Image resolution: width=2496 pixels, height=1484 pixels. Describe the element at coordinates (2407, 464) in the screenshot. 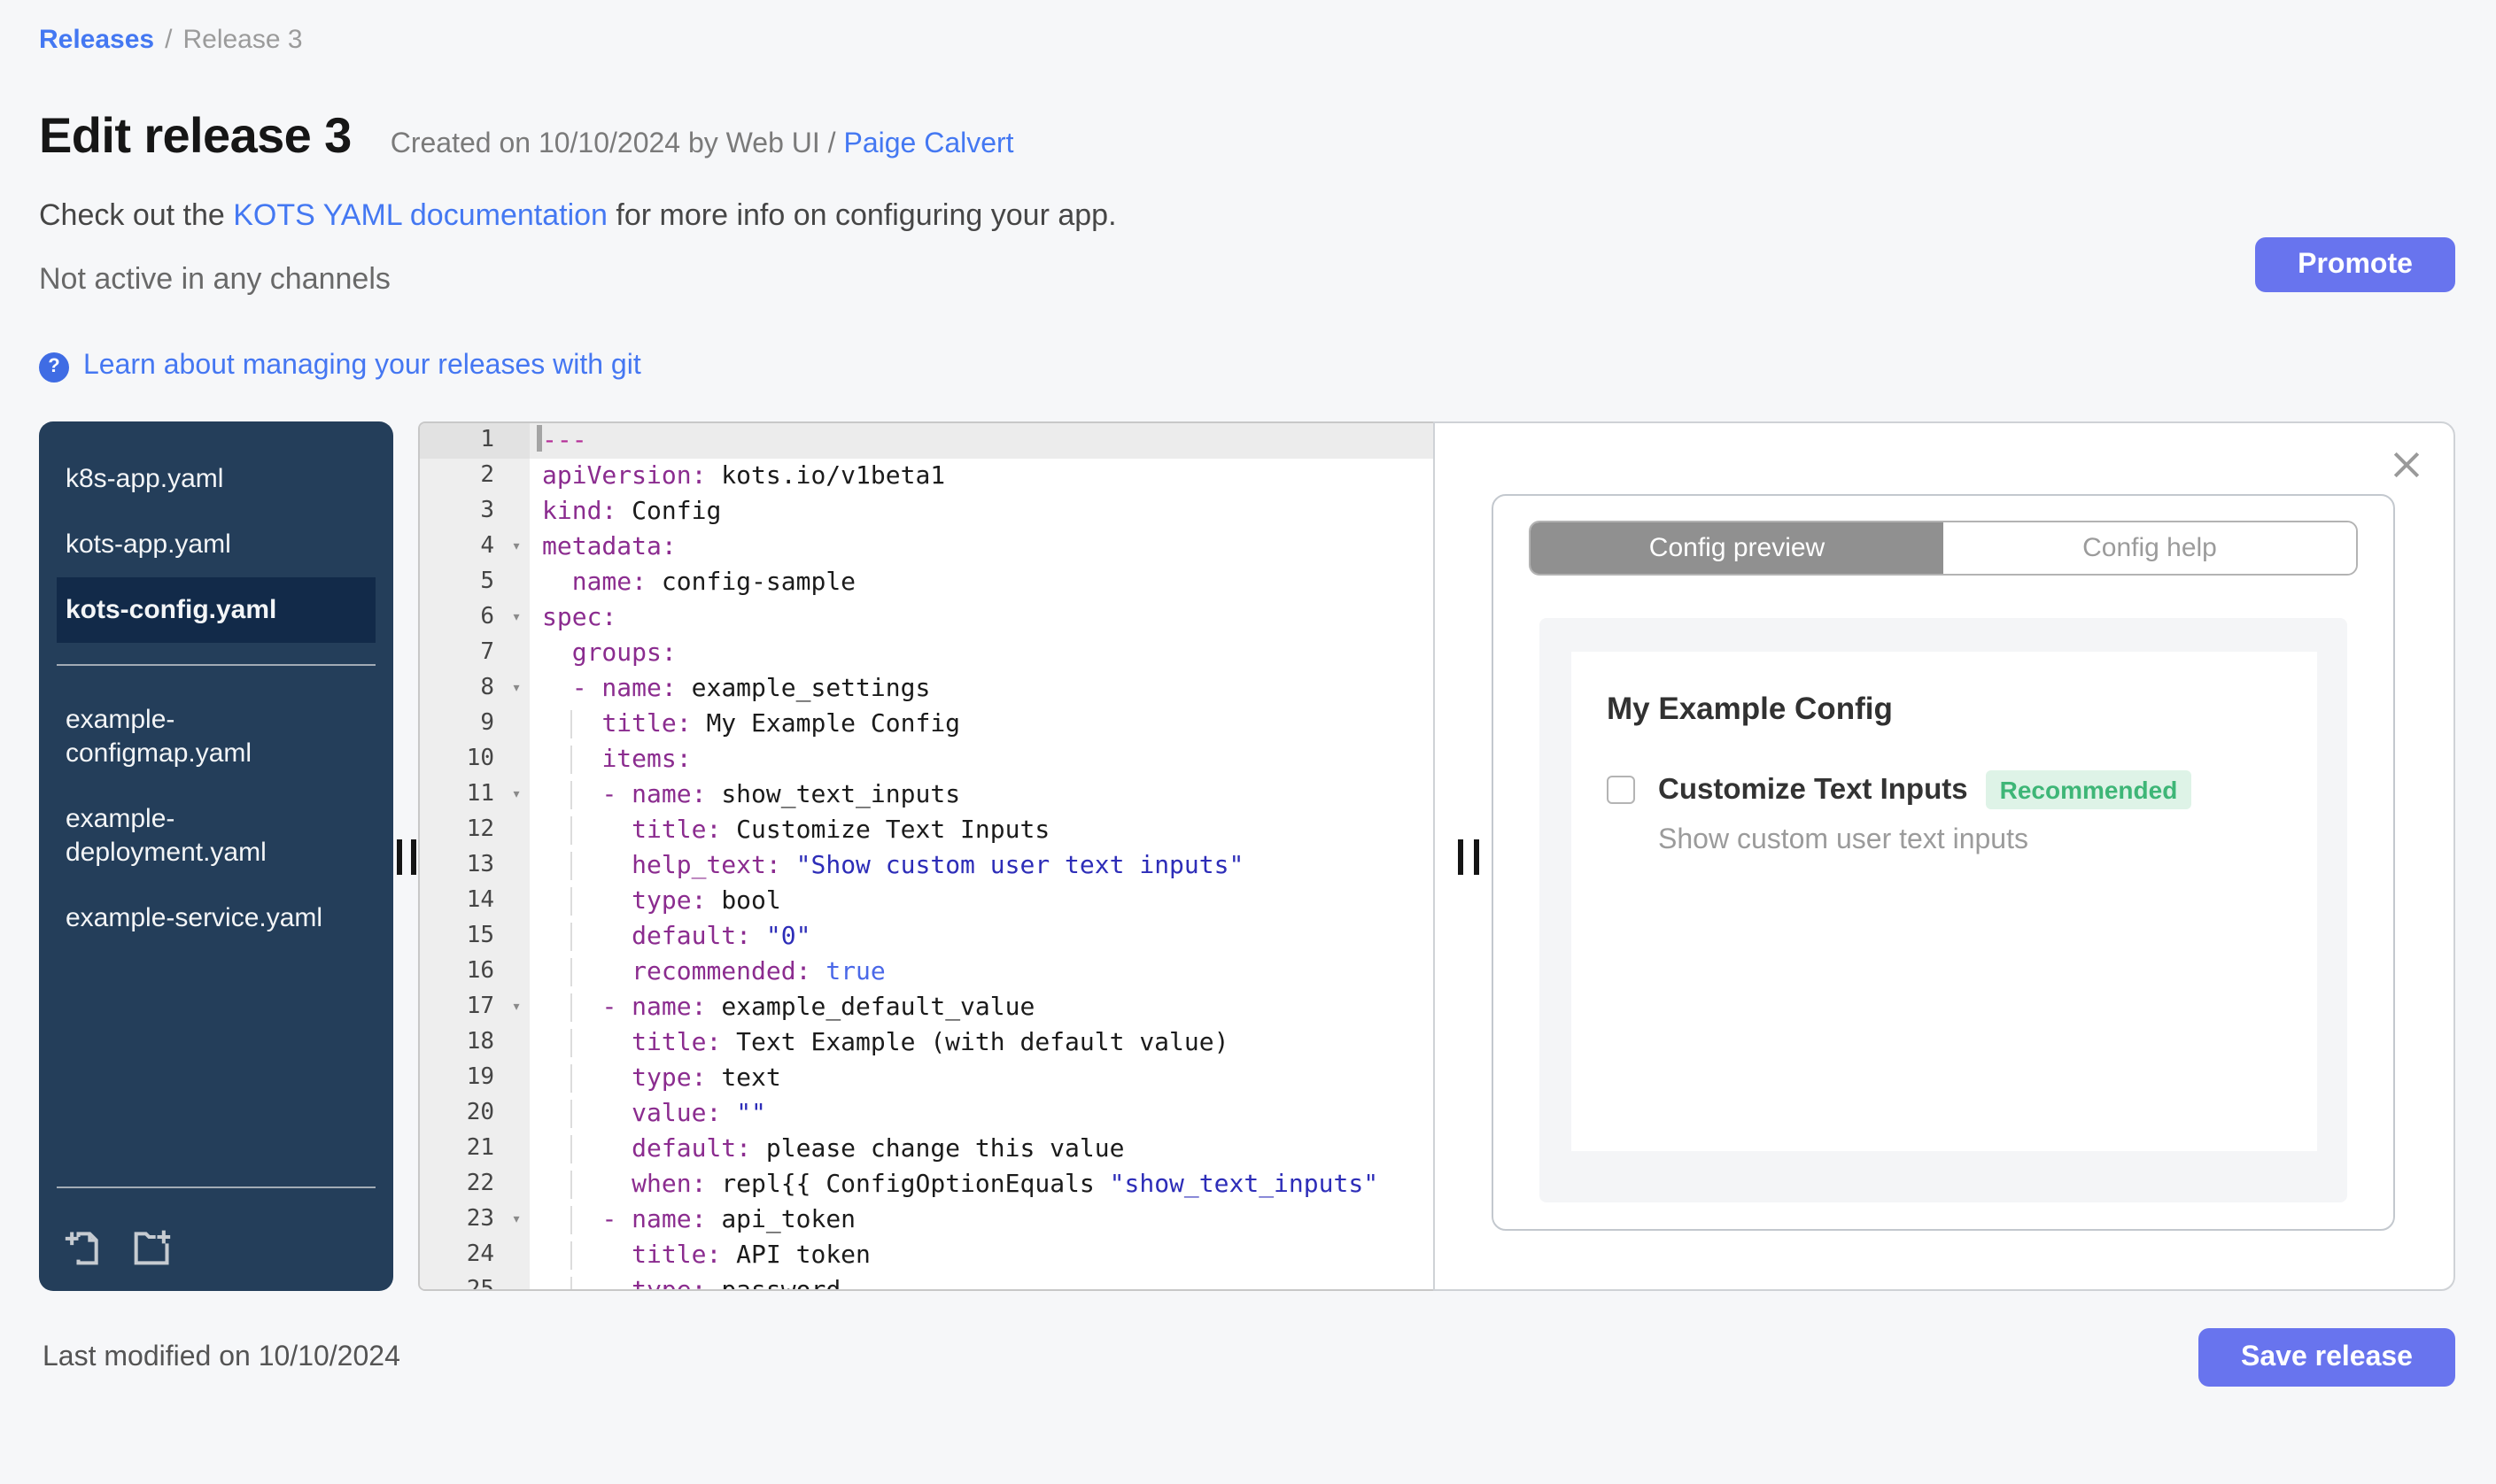

I see `close-icon` at that location.